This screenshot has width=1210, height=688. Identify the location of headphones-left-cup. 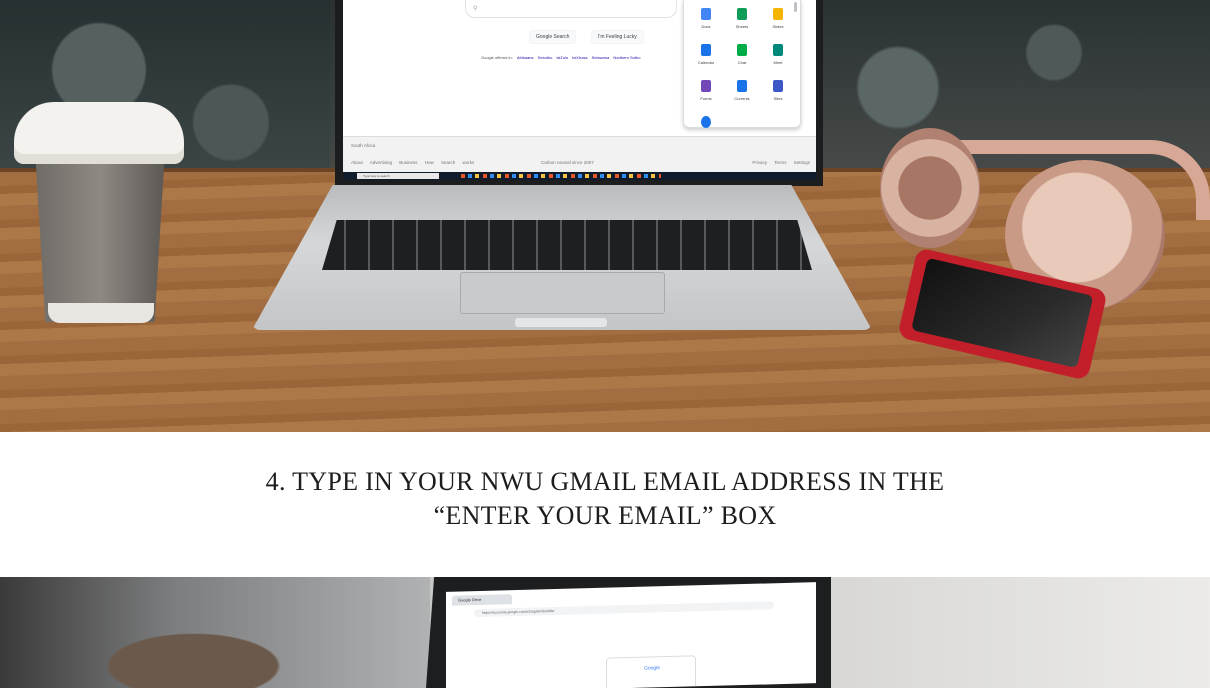
(930, 188).